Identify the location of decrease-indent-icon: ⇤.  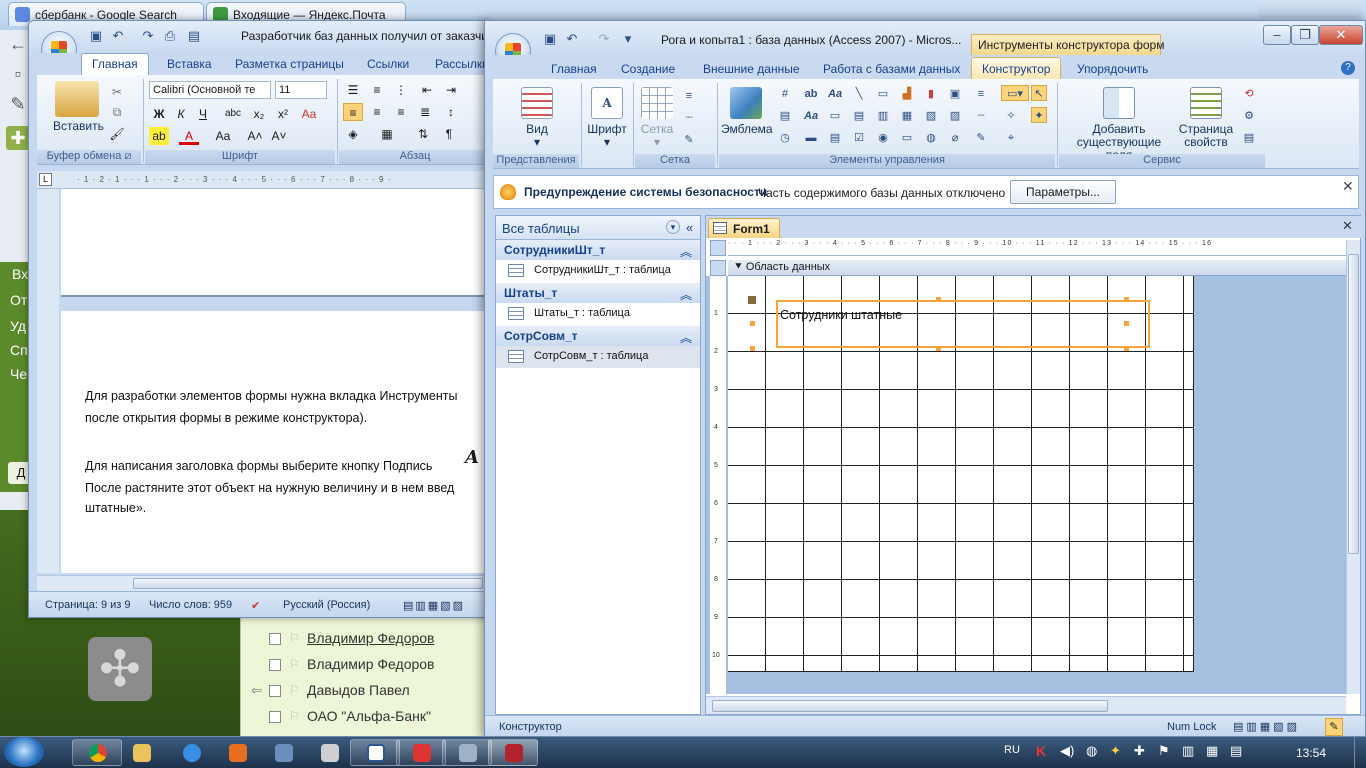
(427, 90).